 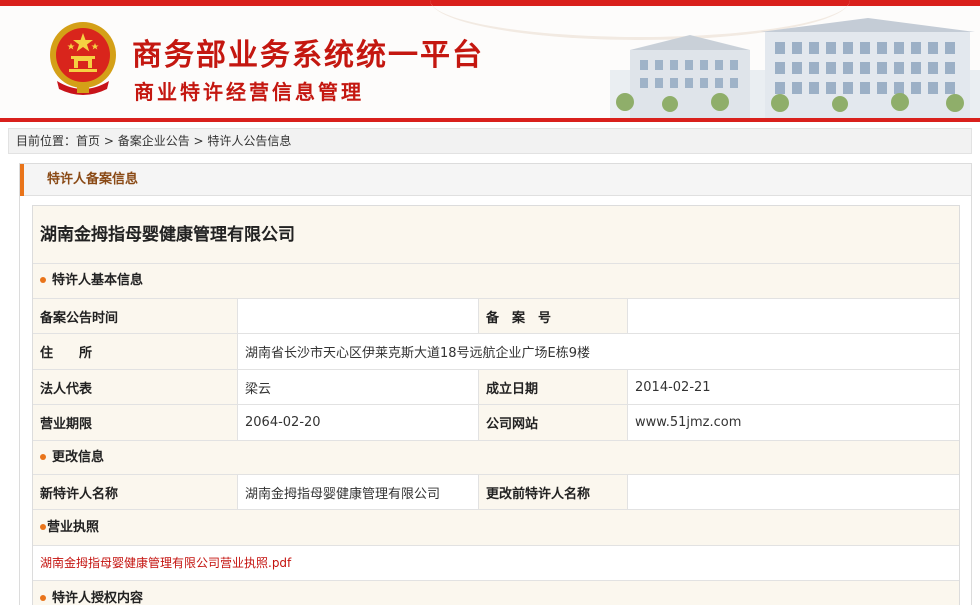 What do you see at coordinates (795, 68) in the screenshot?
I see `ministry-building-illustration` at bounding box center [795, 68].